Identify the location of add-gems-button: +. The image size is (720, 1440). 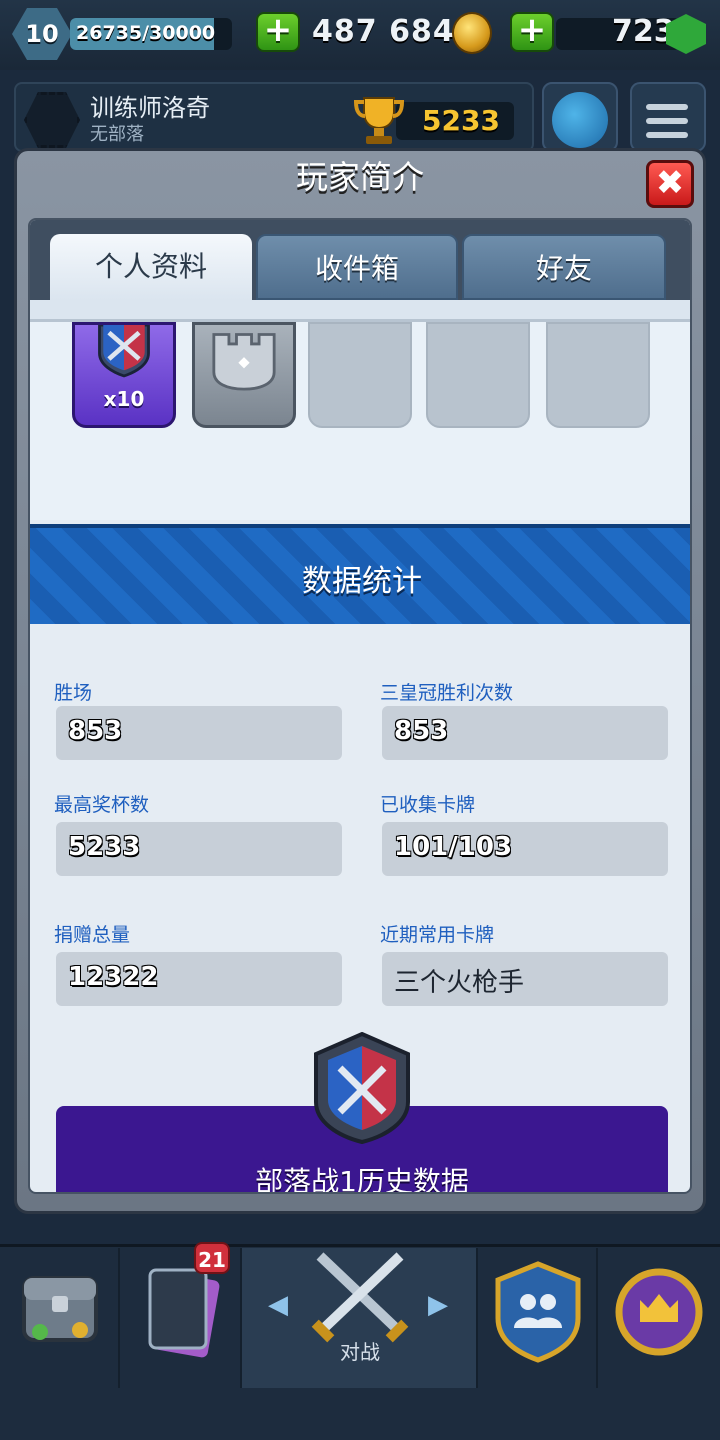
(532, 32).